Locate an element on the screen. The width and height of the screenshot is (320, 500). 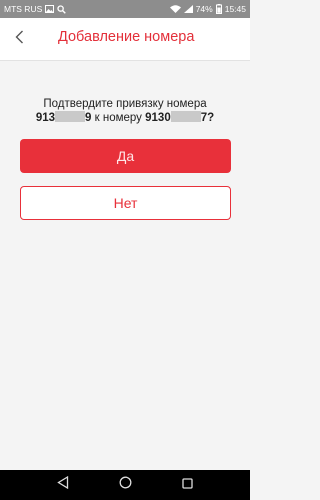
cellular-signal-icon is located at coordinates (188, 9).